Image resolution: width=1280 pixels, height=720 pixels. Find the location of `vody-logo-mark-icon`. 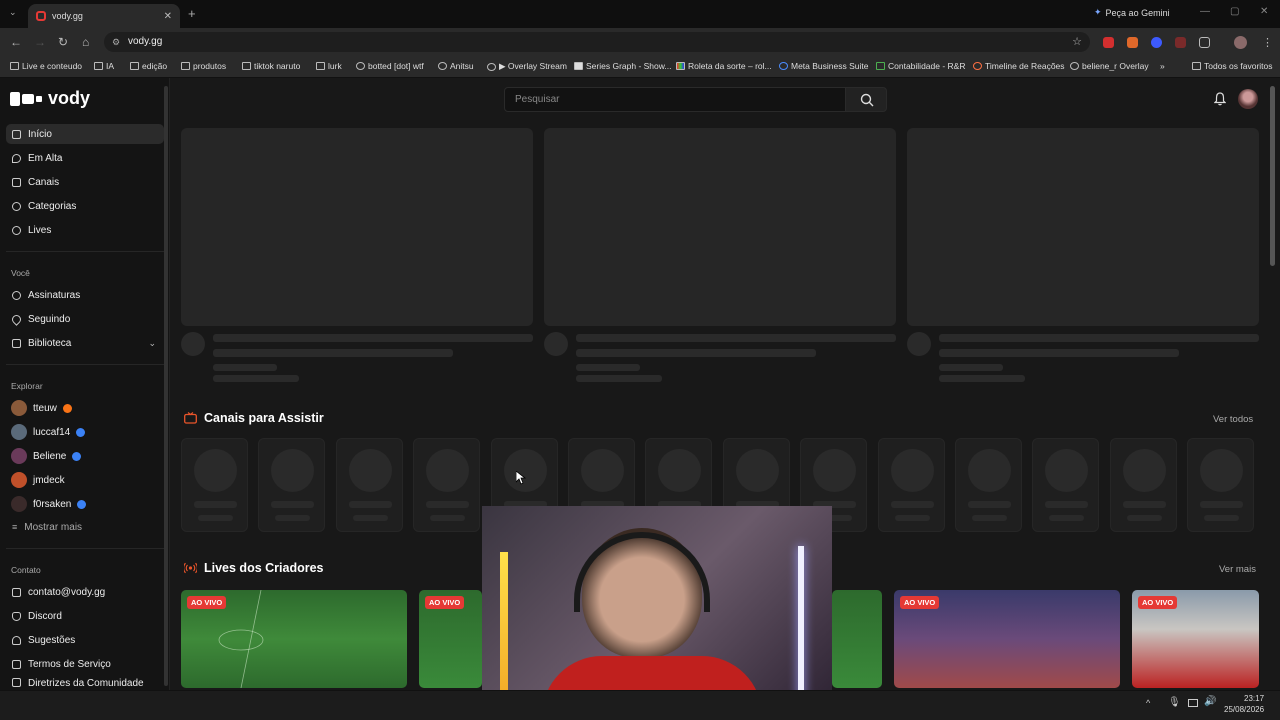

vody-logo-mark-icon is located at coordinates (26, 98).